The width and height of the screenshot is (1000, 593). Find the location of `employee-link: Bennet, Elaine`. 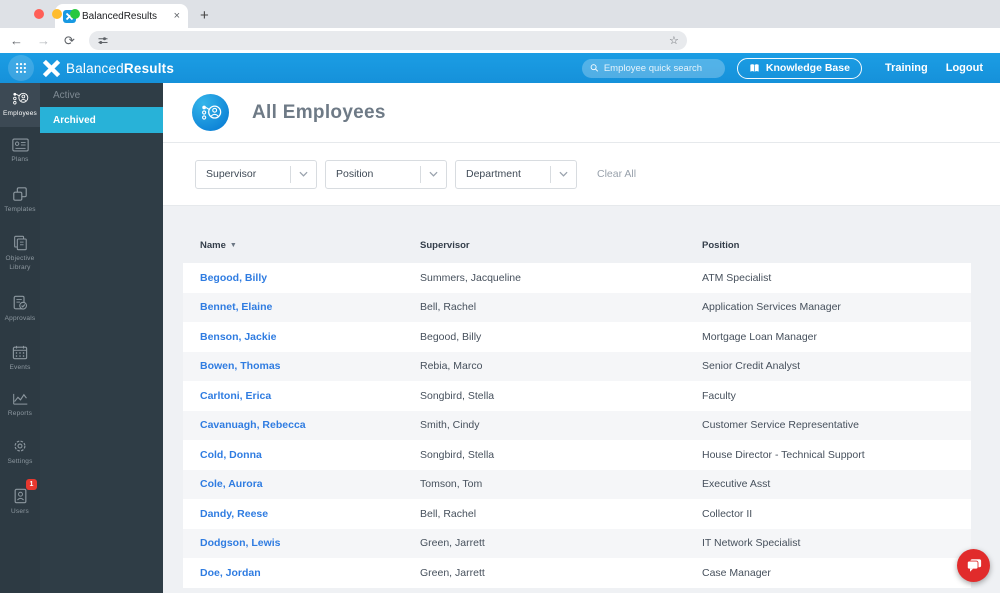

employee-link: Bennet, Elaine is located at coordinates (236, 307).